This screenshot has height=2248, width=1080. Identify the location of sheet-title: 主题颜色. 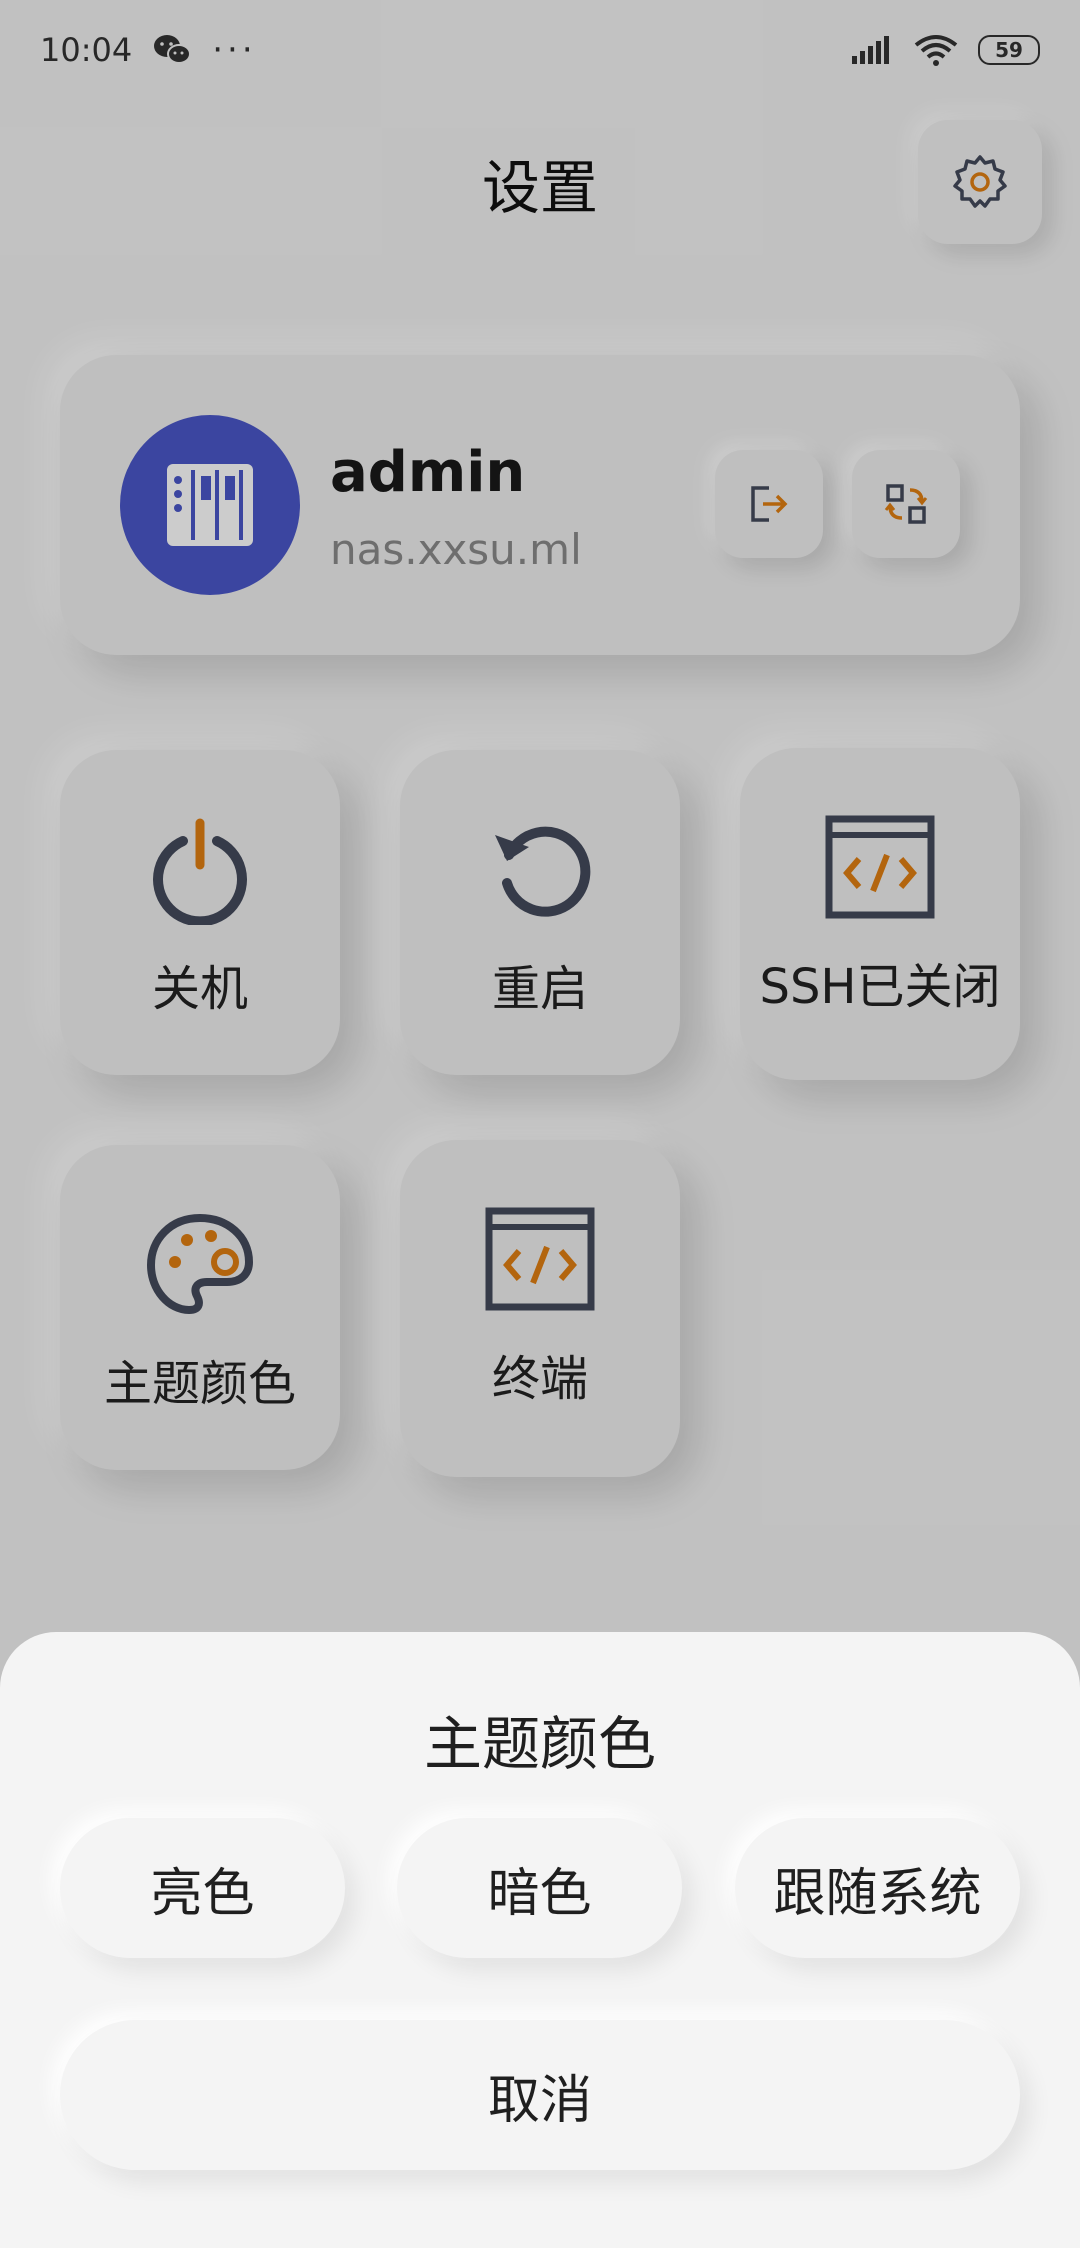
(539, 1744).